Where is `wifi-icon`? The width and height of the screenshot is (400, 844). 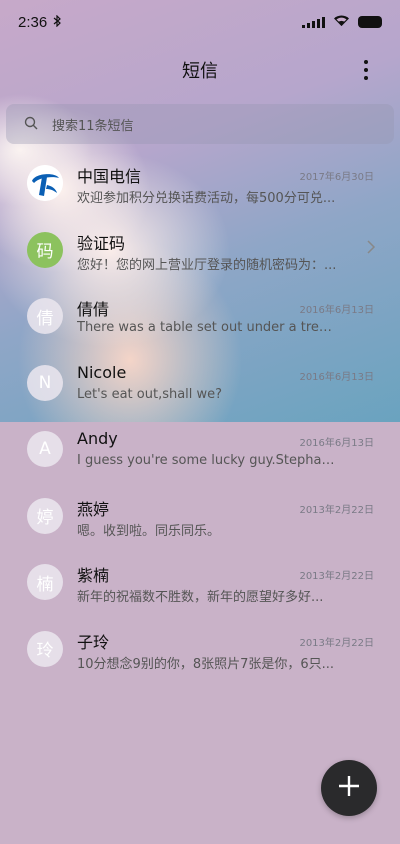
wifi-icon is located at coordinates (341, 22).